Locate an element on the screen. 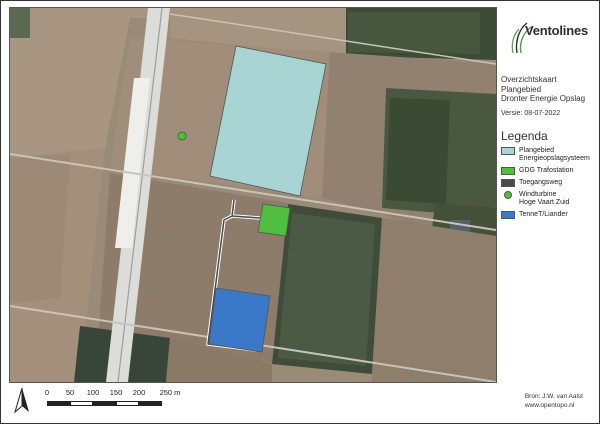 This screenshot has width=600, height=424. source-credit: Bron: J.W. van Aalst www.opentopo.nl is located at coordinates (554, 401).